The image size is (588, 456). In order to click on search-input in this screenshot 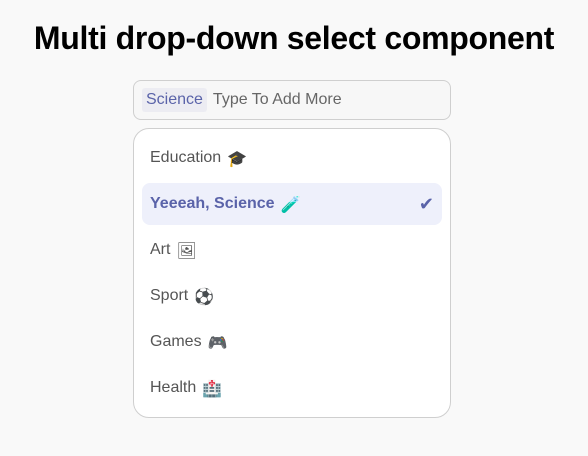, I will do `click(322, 100)`.